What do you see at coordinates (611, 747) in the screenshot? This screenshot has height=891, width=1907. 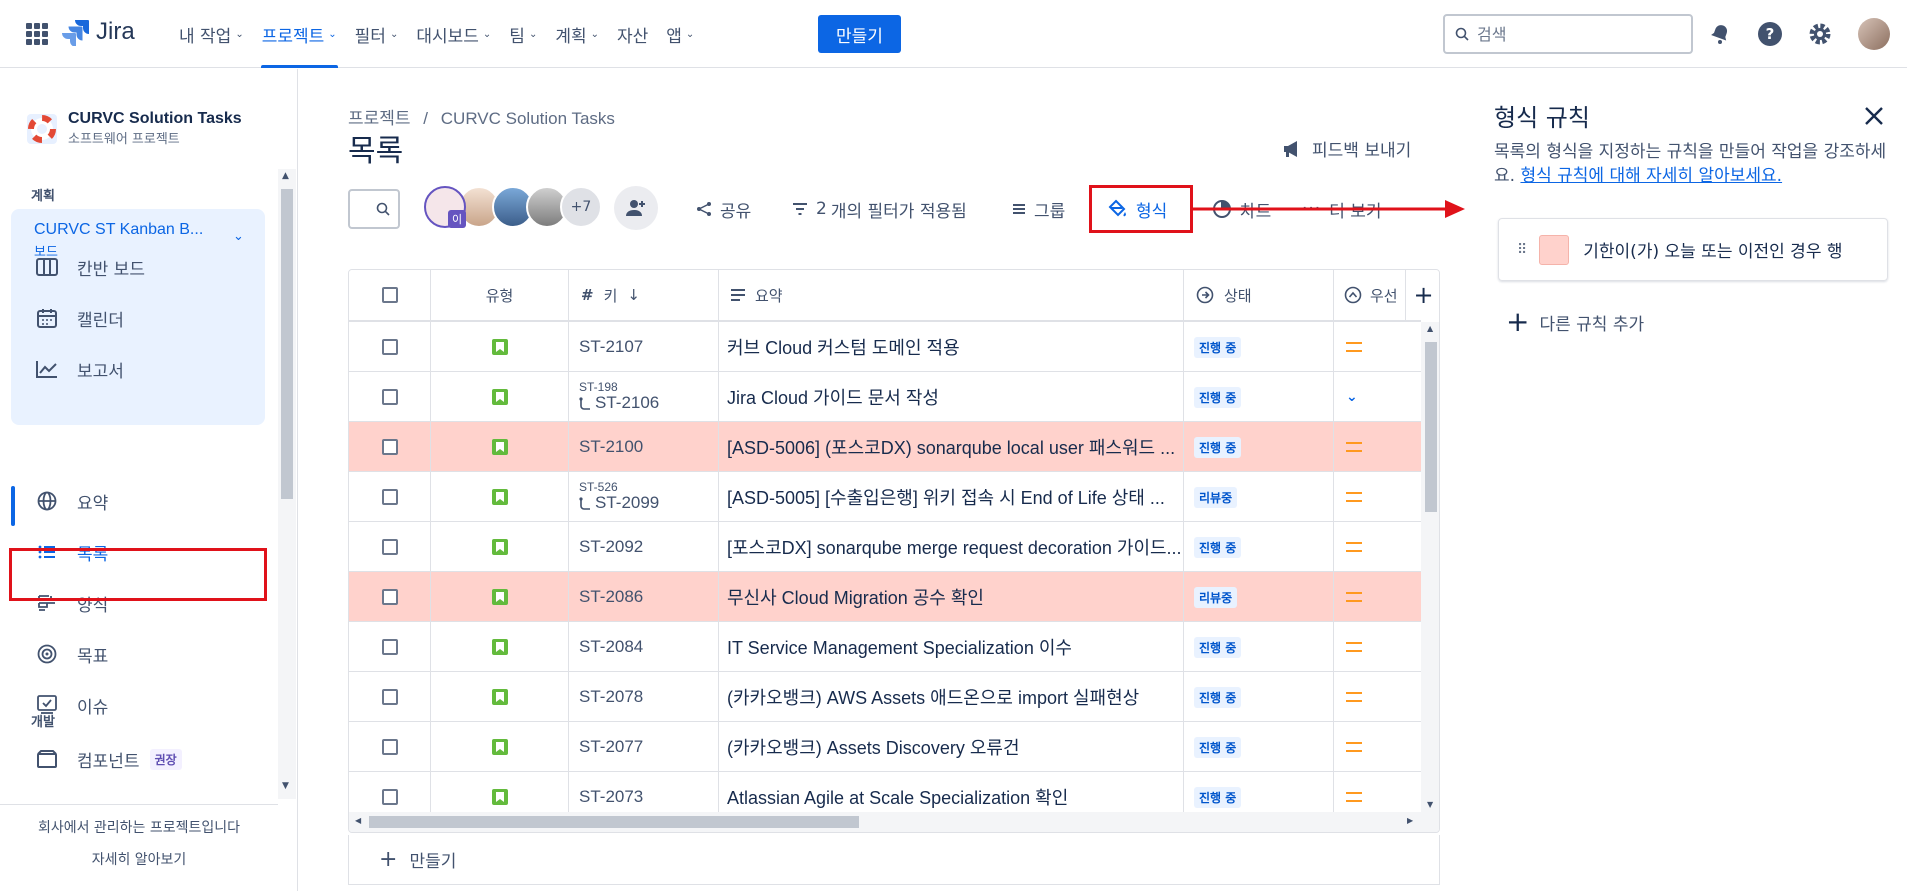 I see `issue-key: ST-2077` at bounding box center [611, 747].